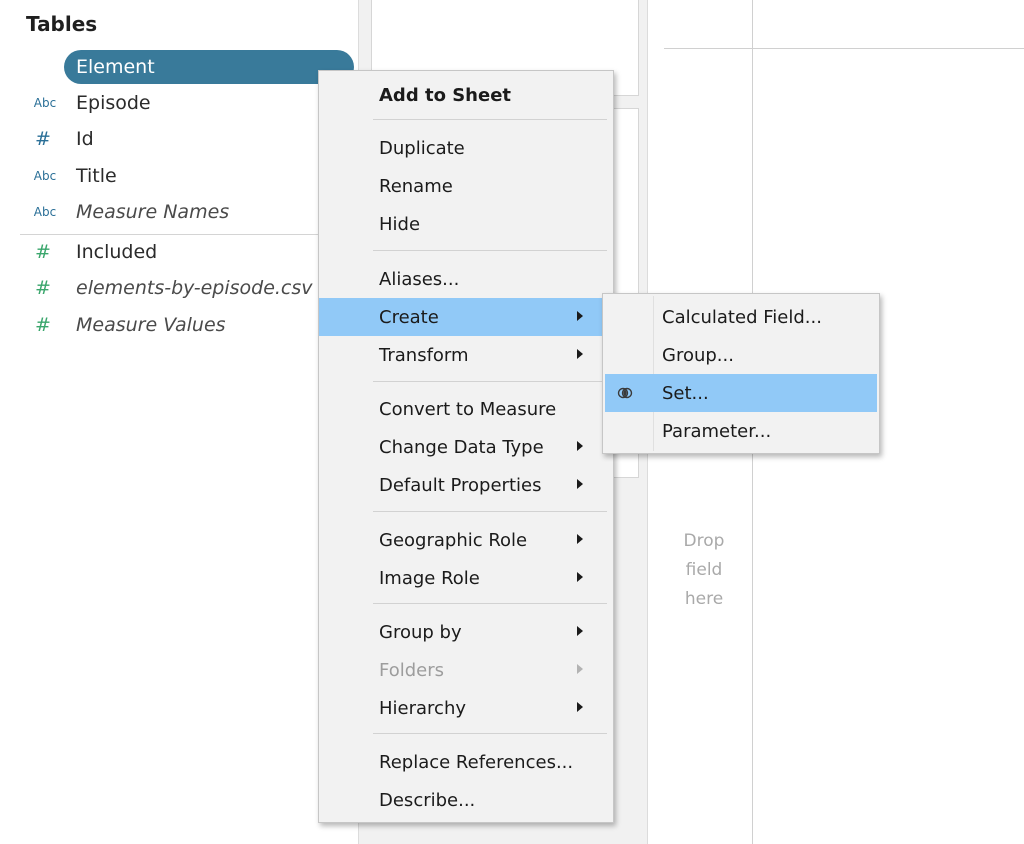  Describe the element at coordinates (412, 670) in the screenshot. I see `menu-item-label: Folders` at that location.